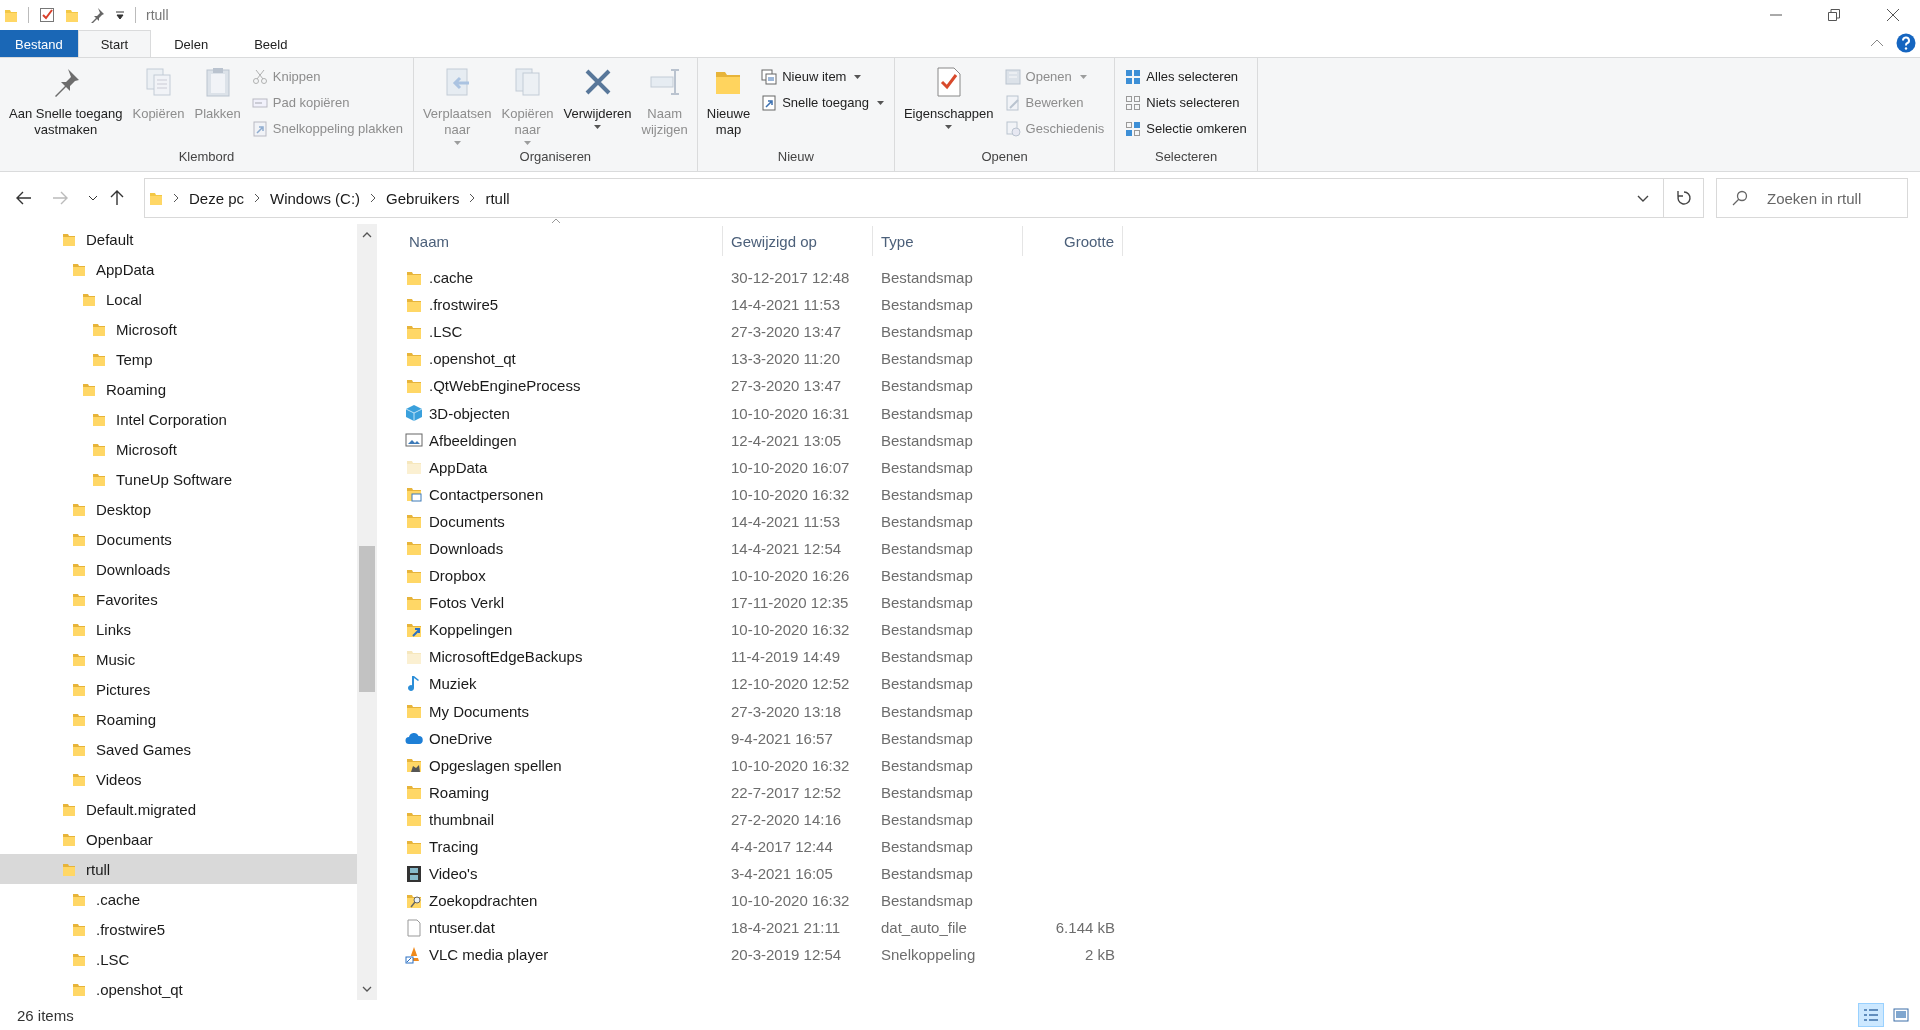 The height and width of the screenshot is (1030, 1920). What do you see at coordinates (505, 386) in the screenshot?
I see `file-name: .QtWebEngineProcess` at bounding box center [505, 386].